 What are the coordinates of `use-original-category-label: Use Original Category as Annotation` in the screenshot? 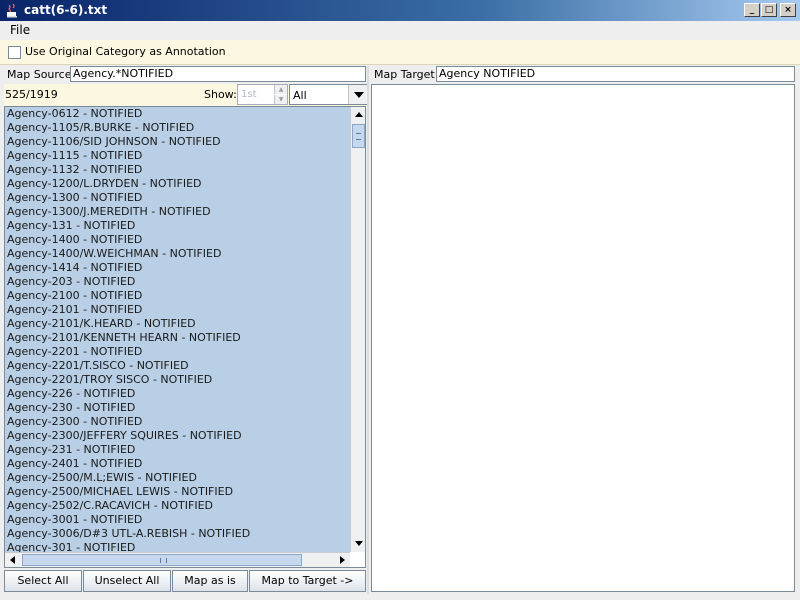 It's located at (125, 51).